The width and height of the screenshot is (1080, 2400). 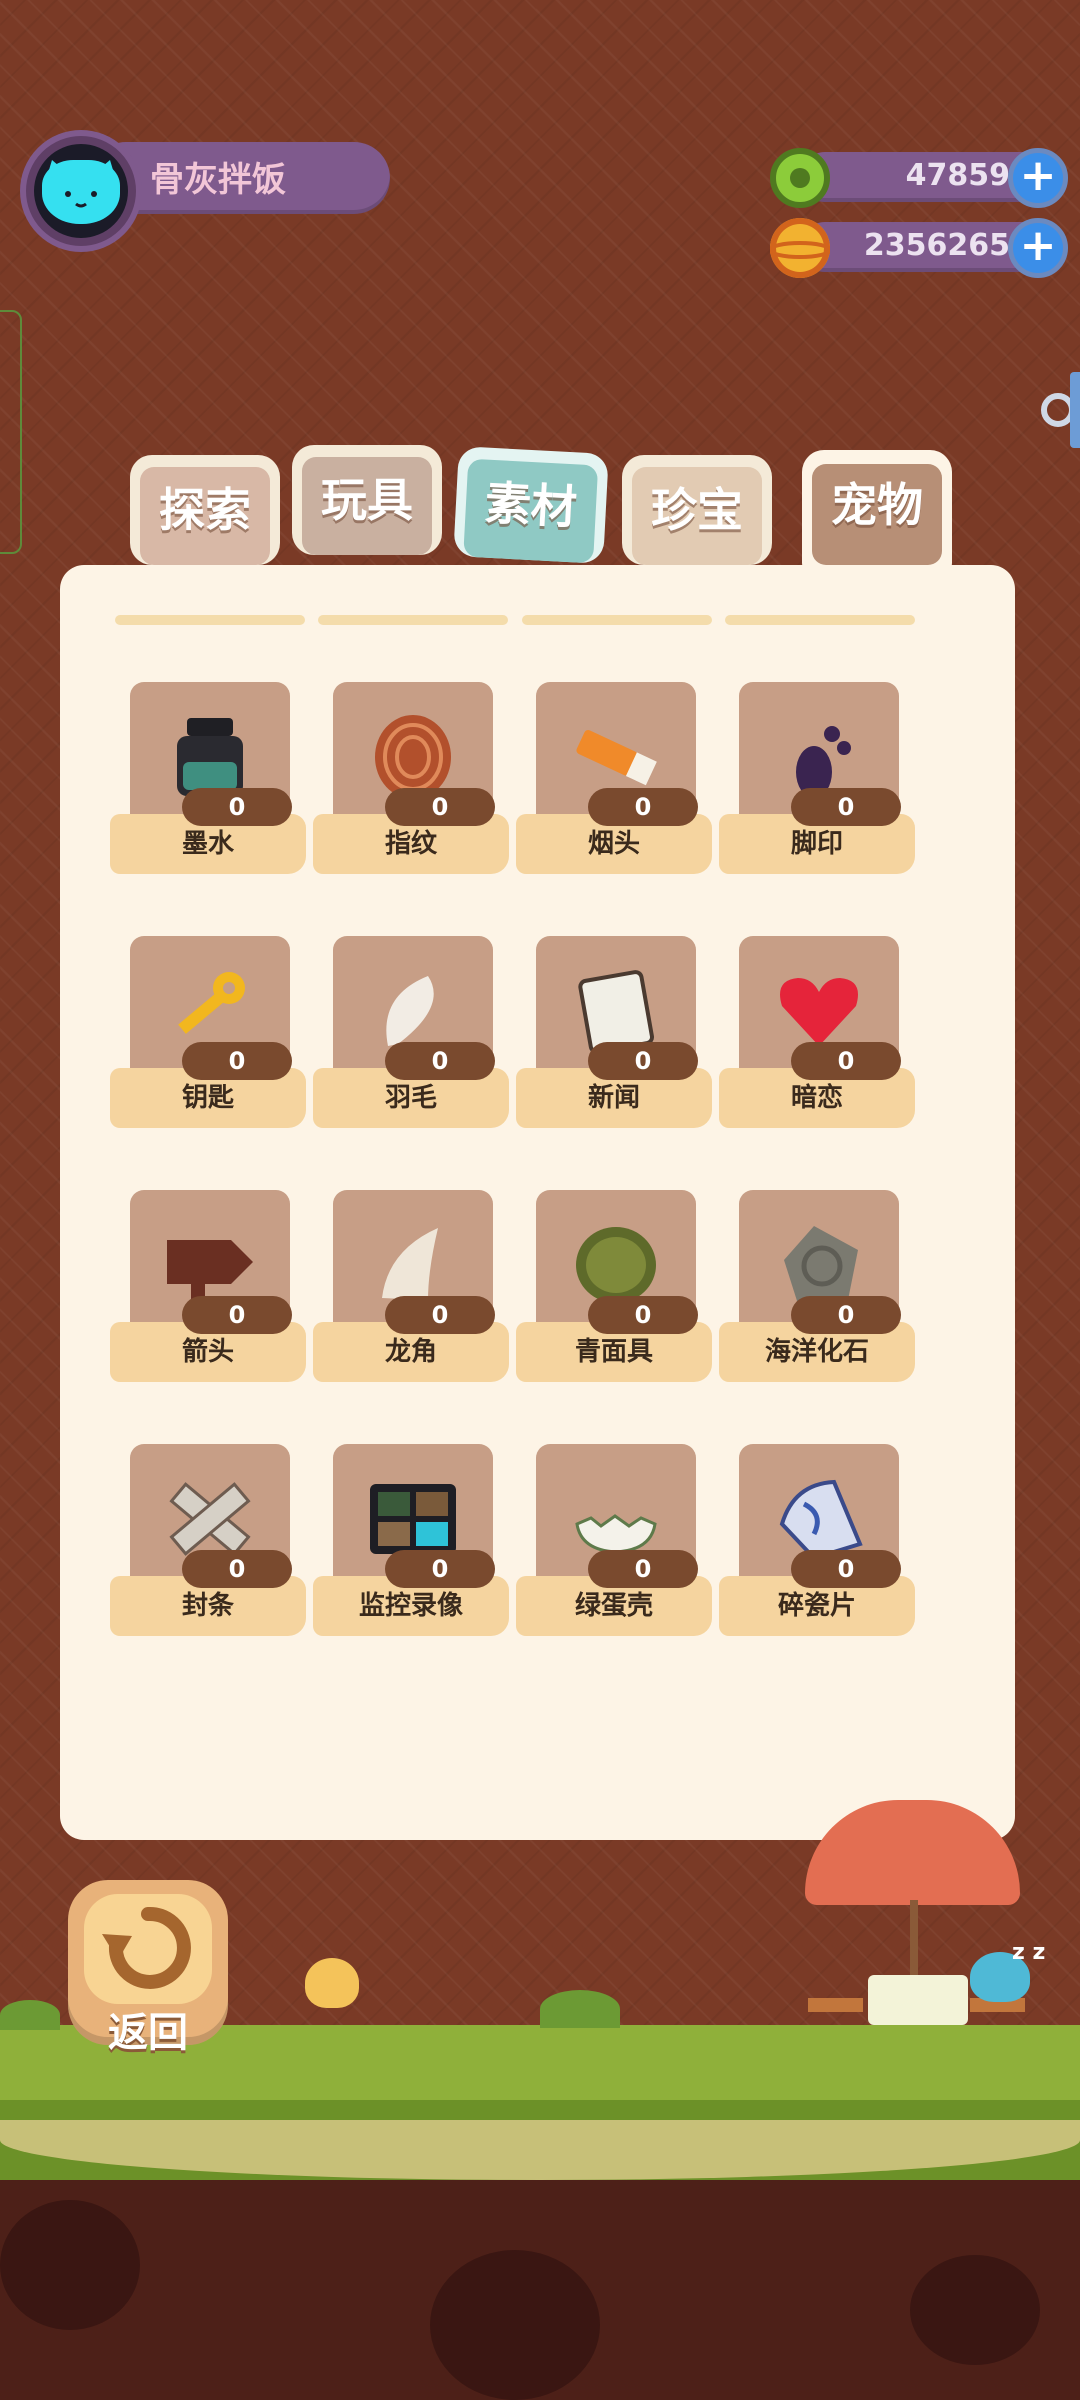 What do you see at coordinates (210, 1295) in the screenshot?
I see `item-arrow: 箭头 0` at bounding box center [210, 1295].